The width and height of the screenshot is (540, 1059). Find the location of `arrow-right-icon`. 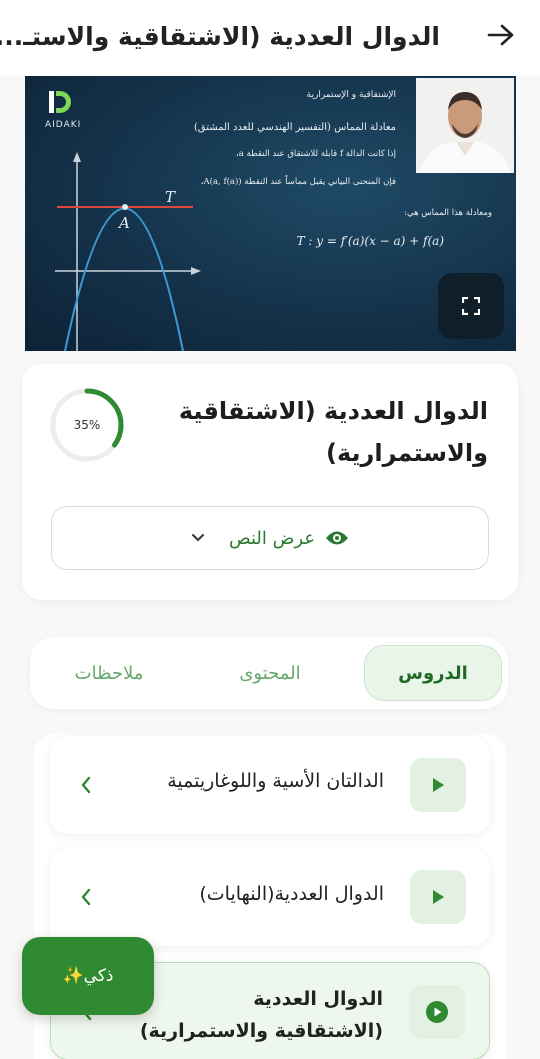

arrow-right-icon is located at coordinates (500, 35).